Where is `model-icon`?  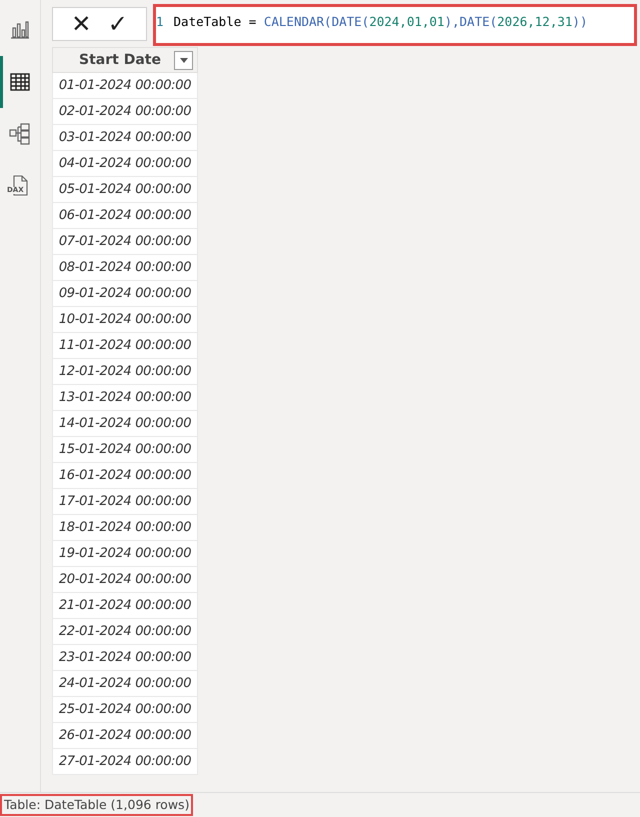 model-icon is located at coordinates (20, 134).